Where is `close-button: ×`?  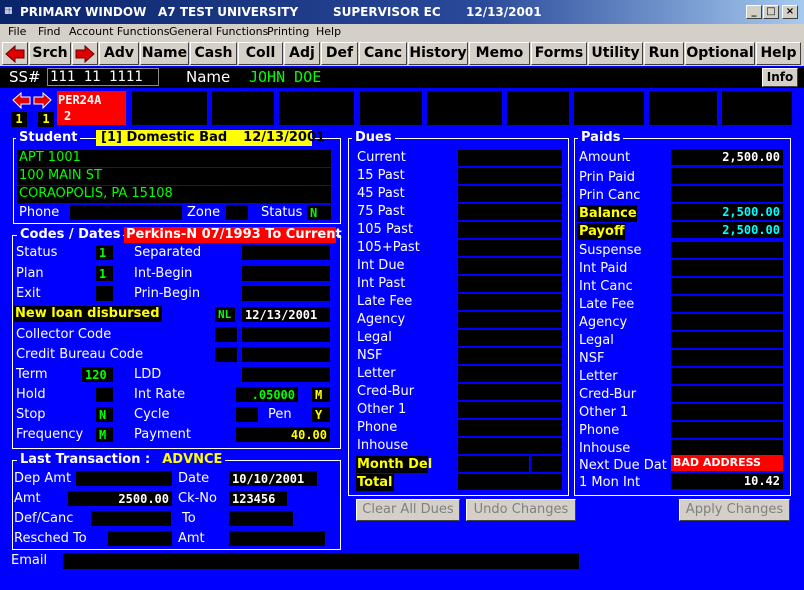 close-button: × is located at coordinates (790, 12).